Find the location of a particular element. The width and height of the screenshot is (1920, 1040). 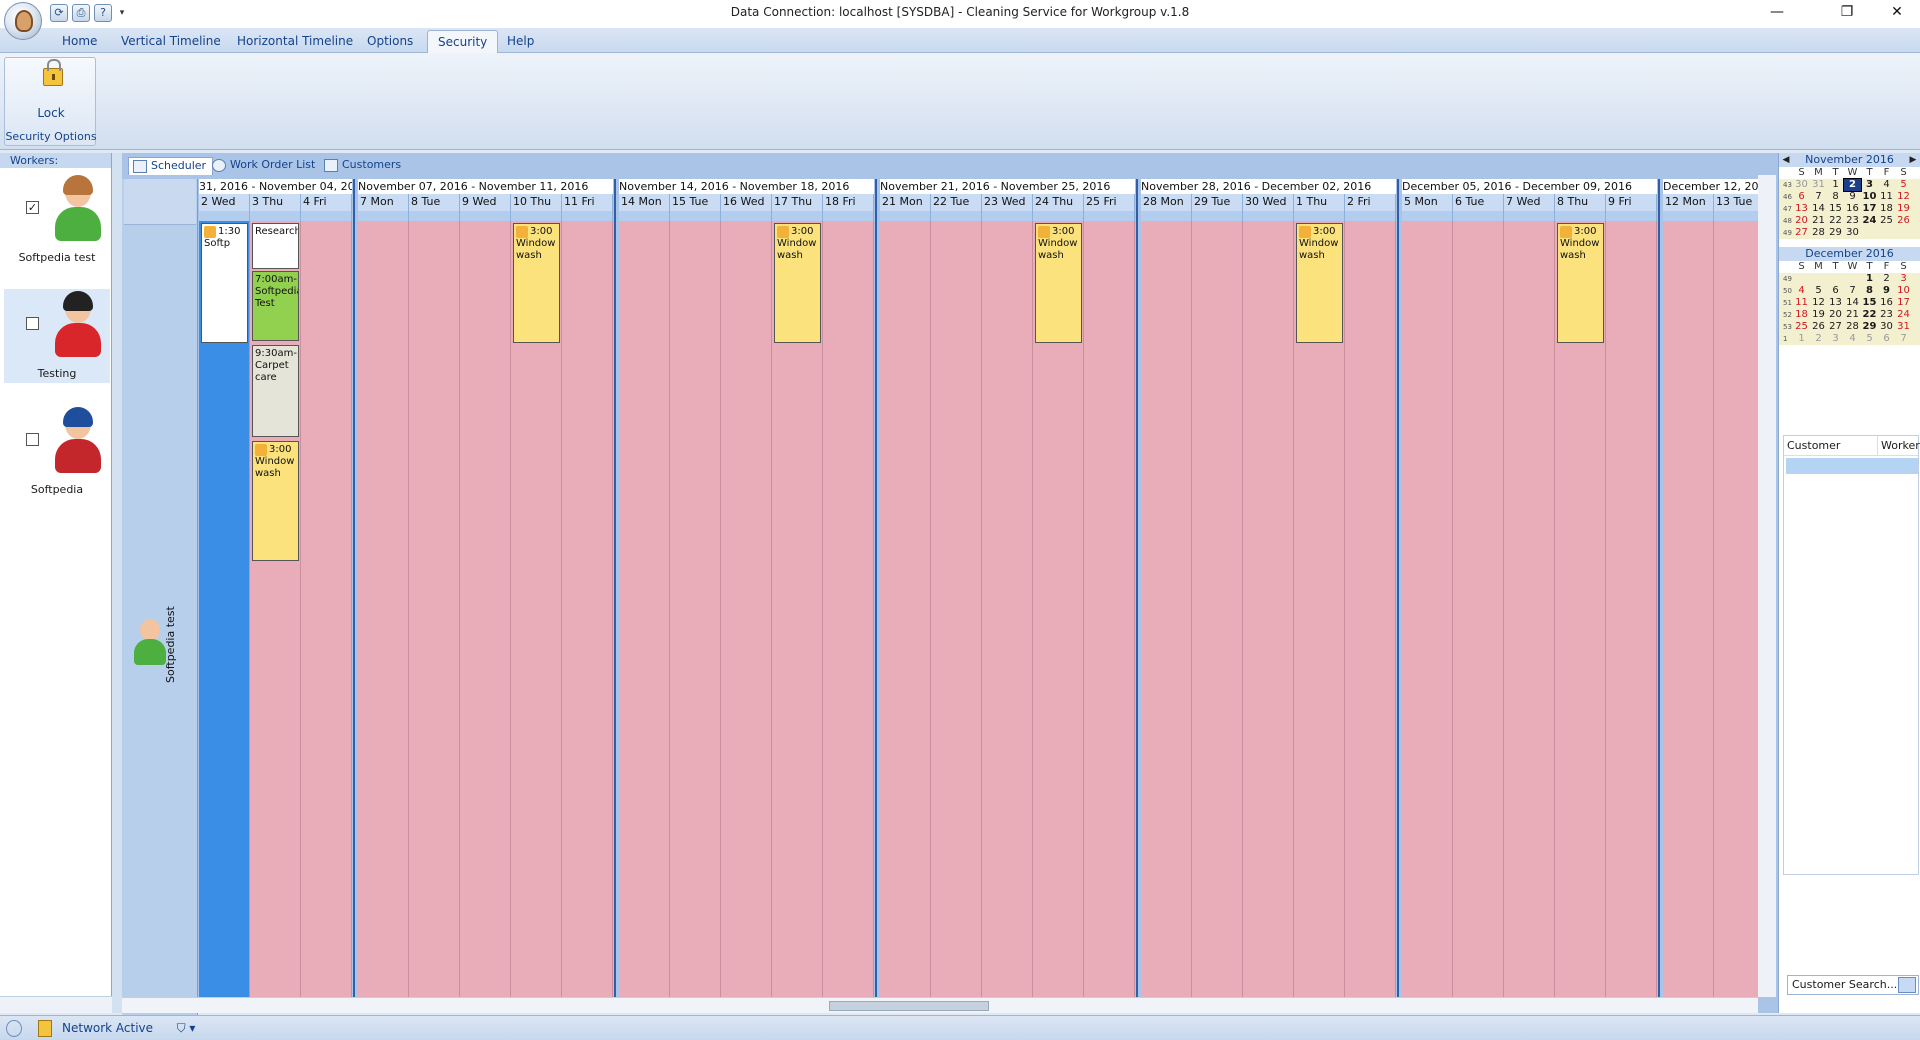

day-header: 25 Fri is located at coordinates (1109, 202).